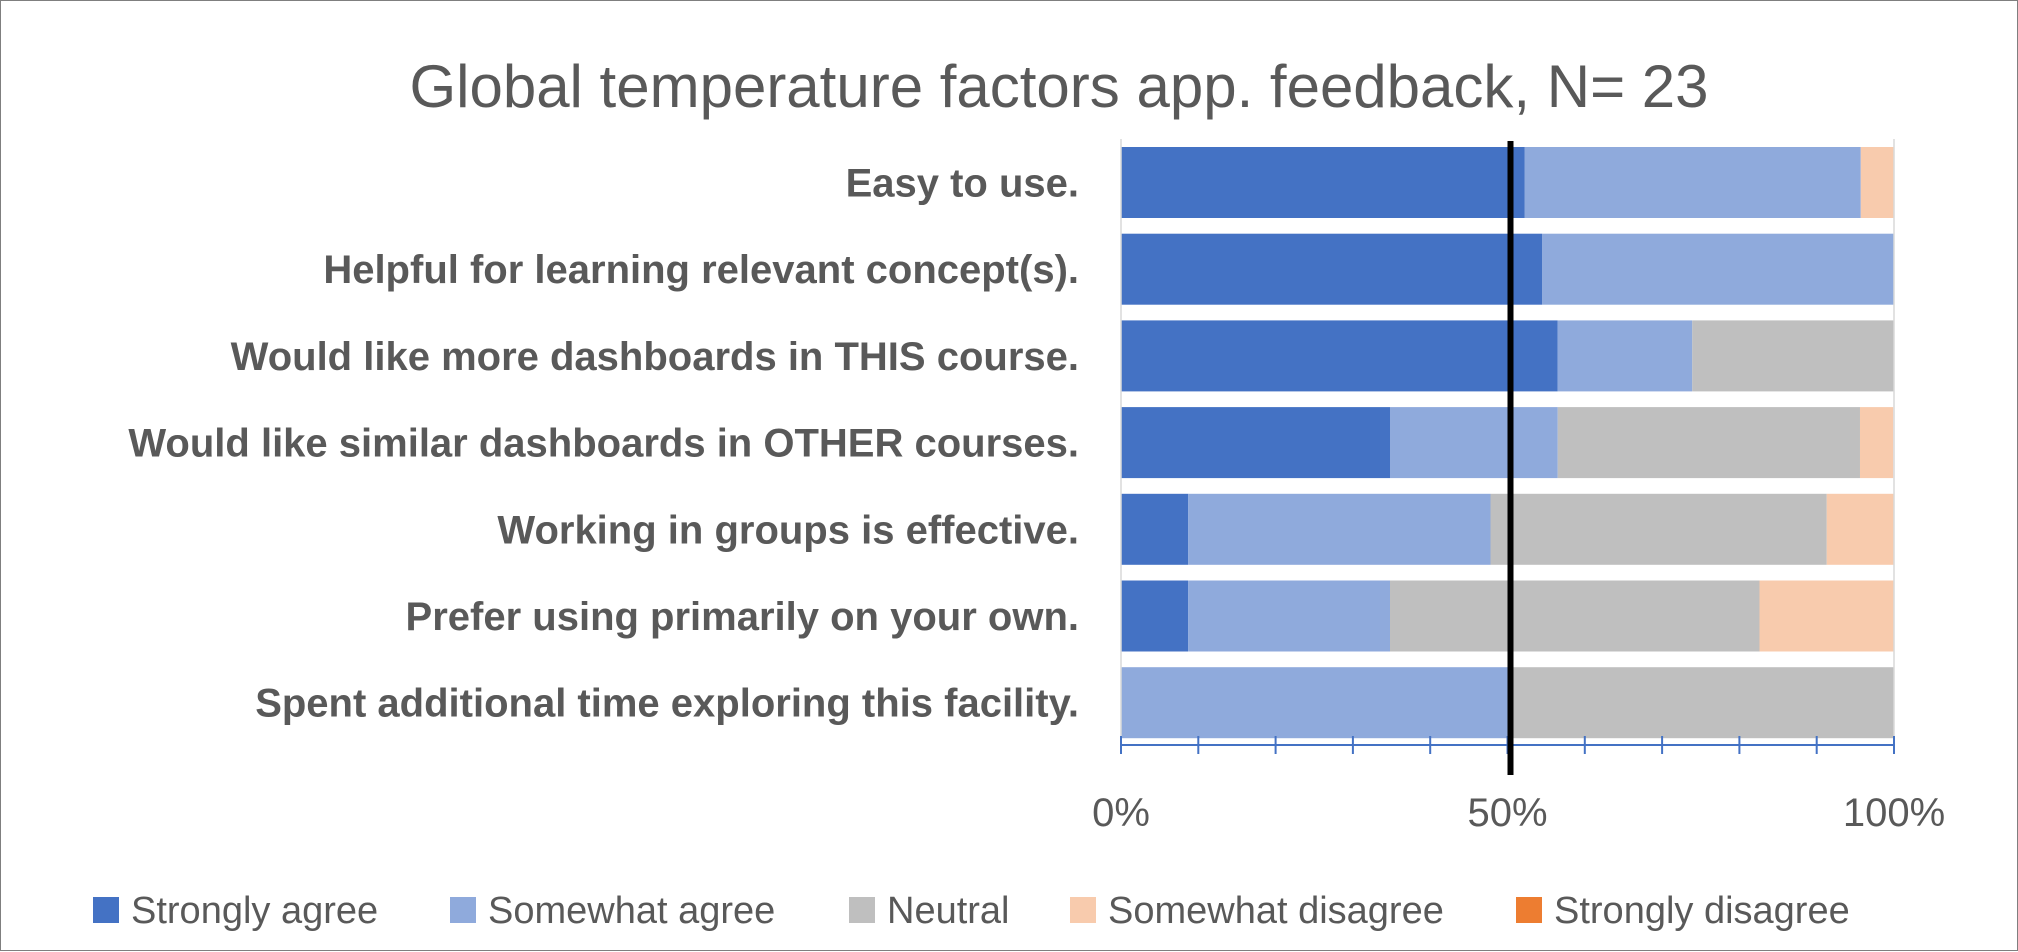 The height and width of the screenshot is (952, 2018). What do you see at coordinates (631, 911) in the screenshot?
I see `legend-label-somewhat-agree: Somewhat agree` at bounding box center [631, 911].